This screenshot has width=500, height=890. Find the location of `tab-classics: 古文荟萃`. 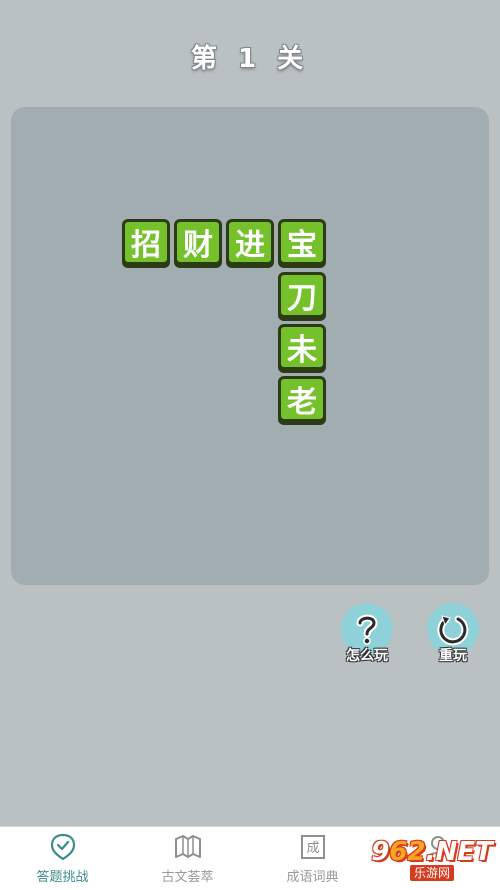

tab-classics: 古文荟萃 is located at coordinates (187, 858).